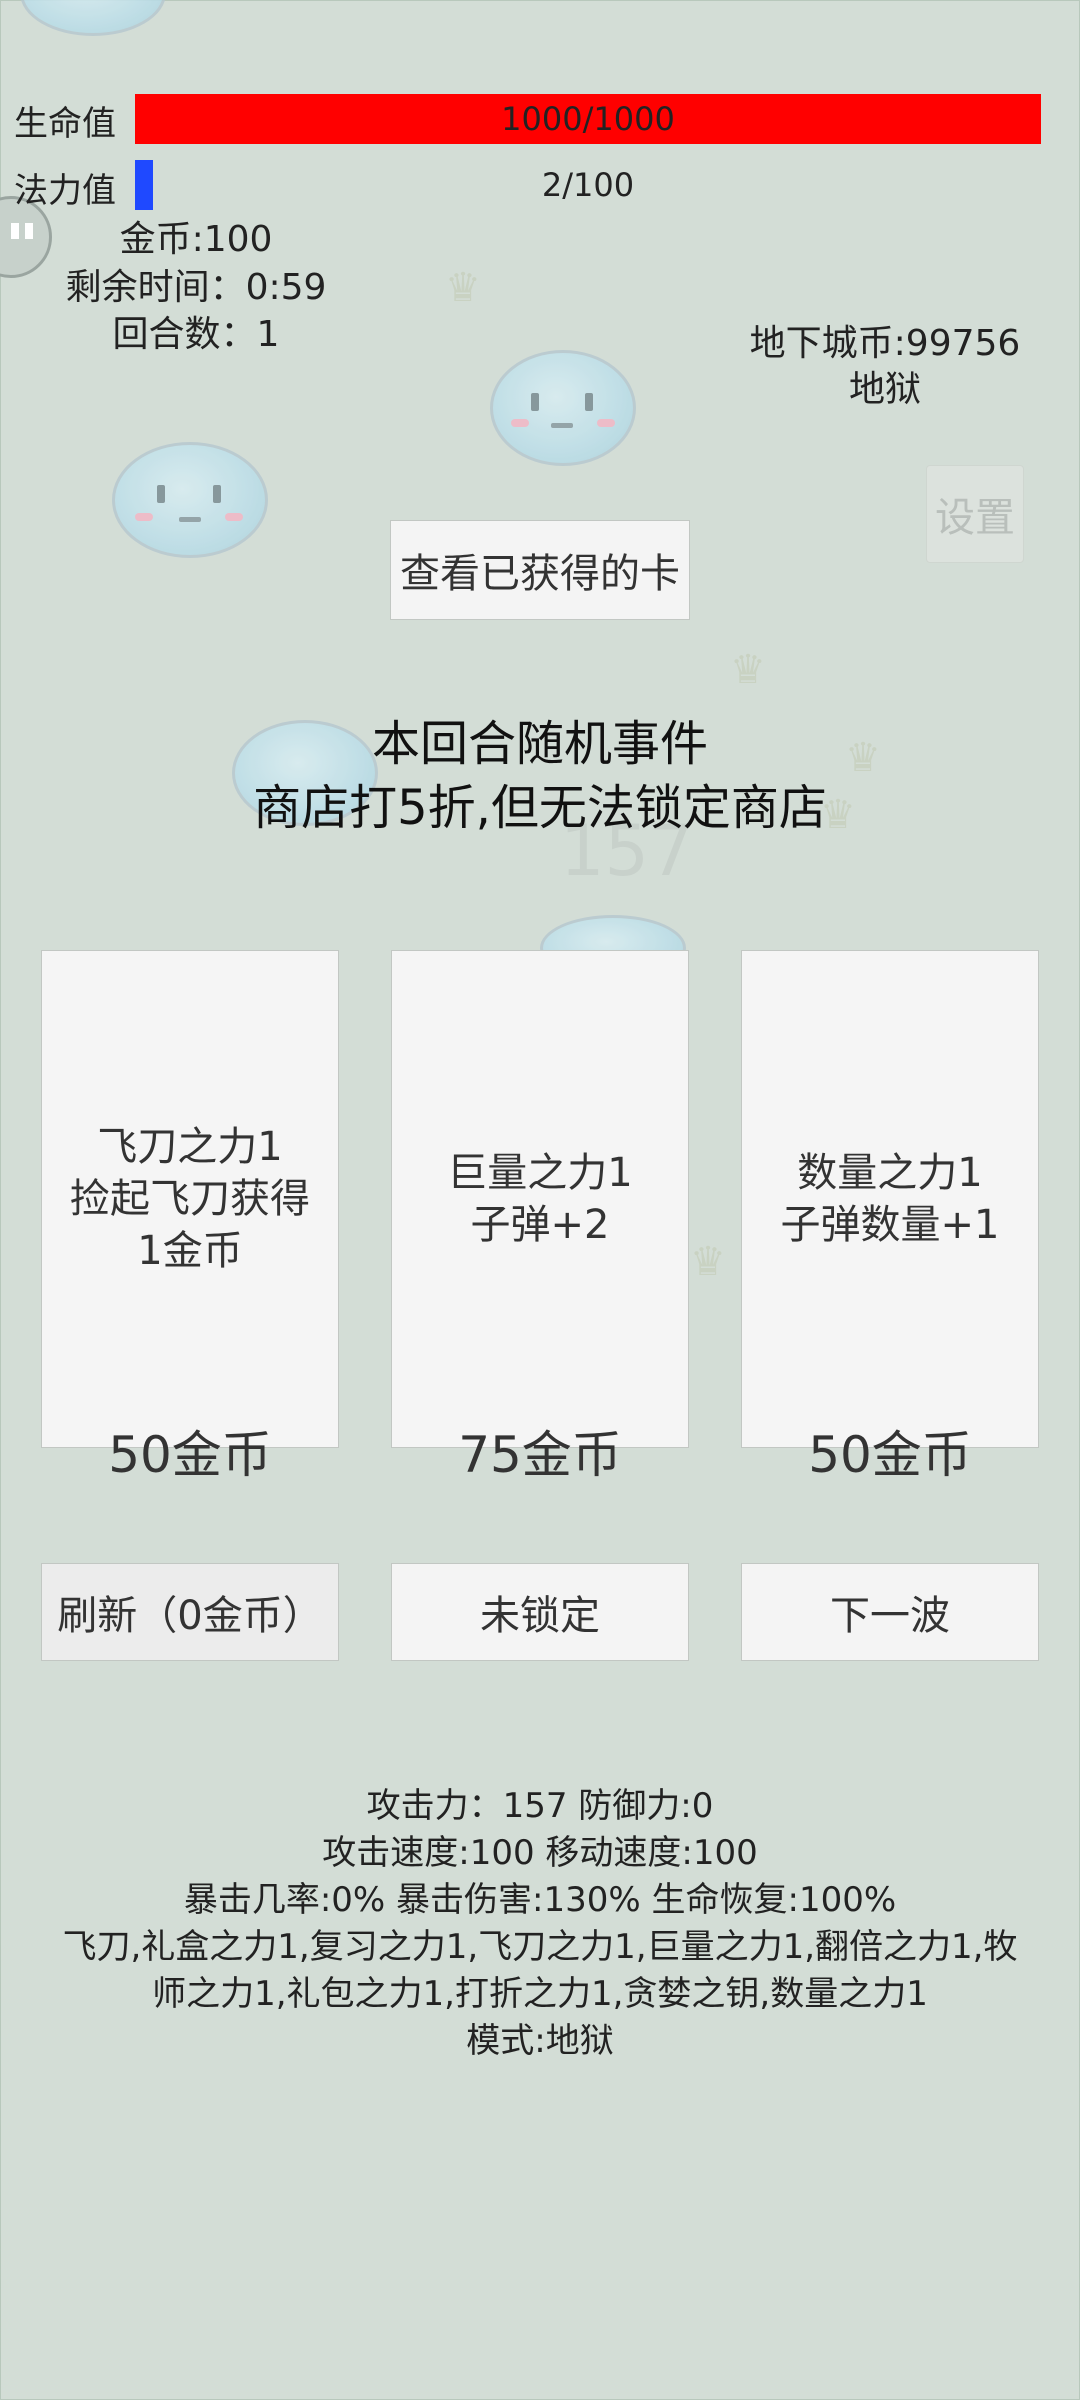 This screenshot has height=2400, width=1080. I want to click on stats-mode: 模式:地狱, so click(540, 2041).